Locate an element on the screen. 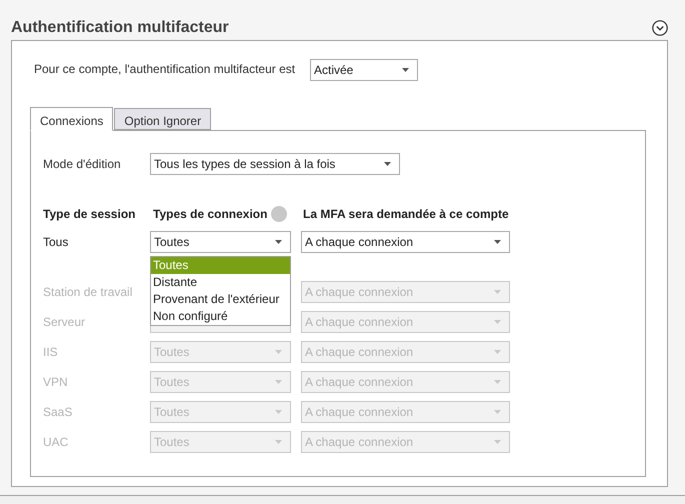 The image size is (685, 504). column-header: Type de session is located at coordinates (89, 214).